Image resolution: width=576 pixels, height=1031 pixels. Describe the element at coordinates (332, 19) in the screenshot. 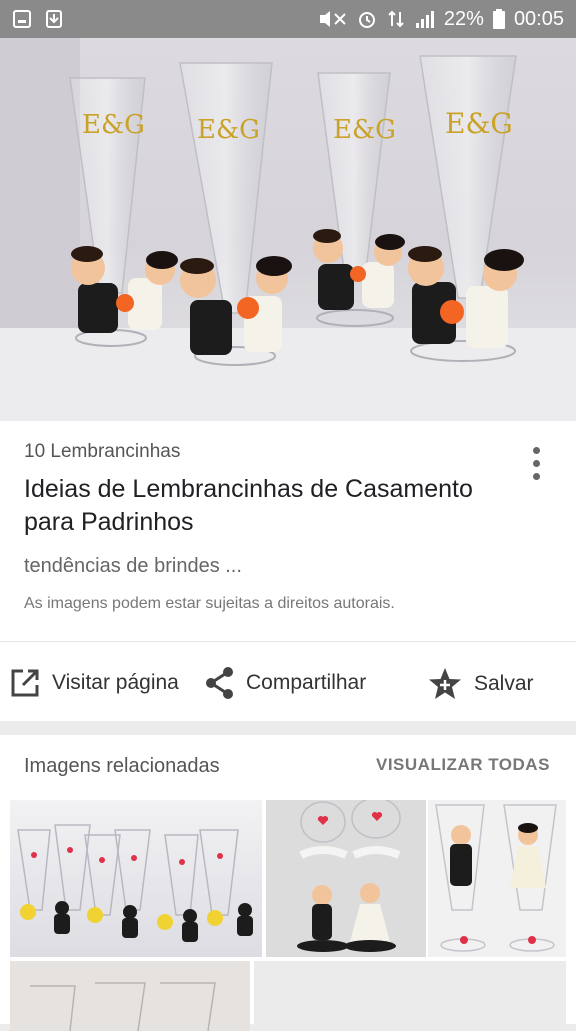

I see `nfc-mute-icon` at that location.